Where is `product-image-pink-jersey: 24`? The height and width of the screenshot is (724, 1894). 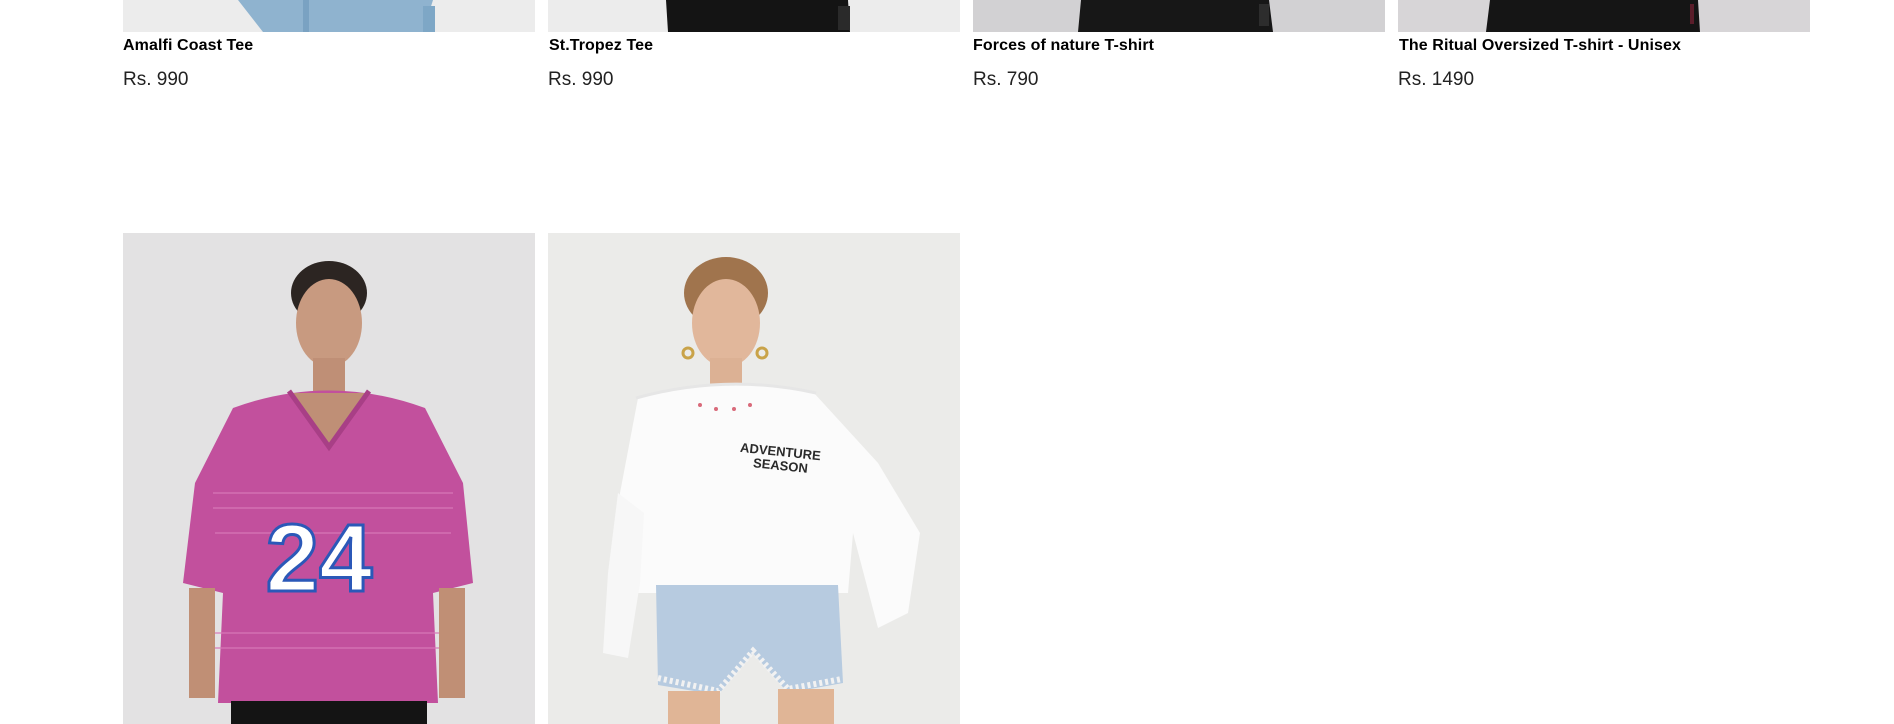
product-image-pink-jersey: 24 is located at coordinates (329, 478).